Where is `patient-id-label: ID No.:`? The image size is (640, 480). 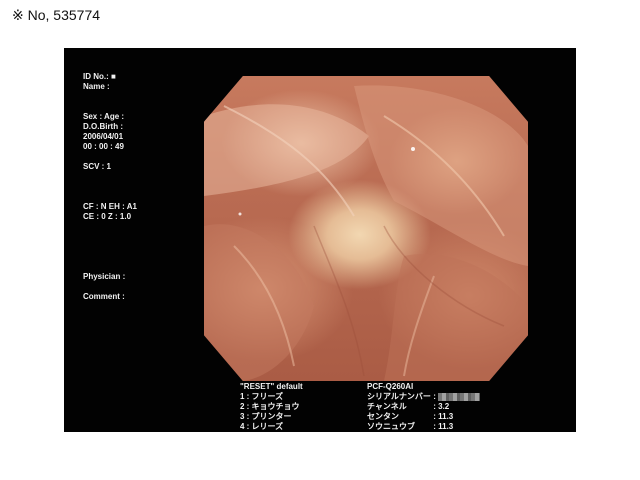
patient-id-label: ID No.: is located at coordinates (96, 76).